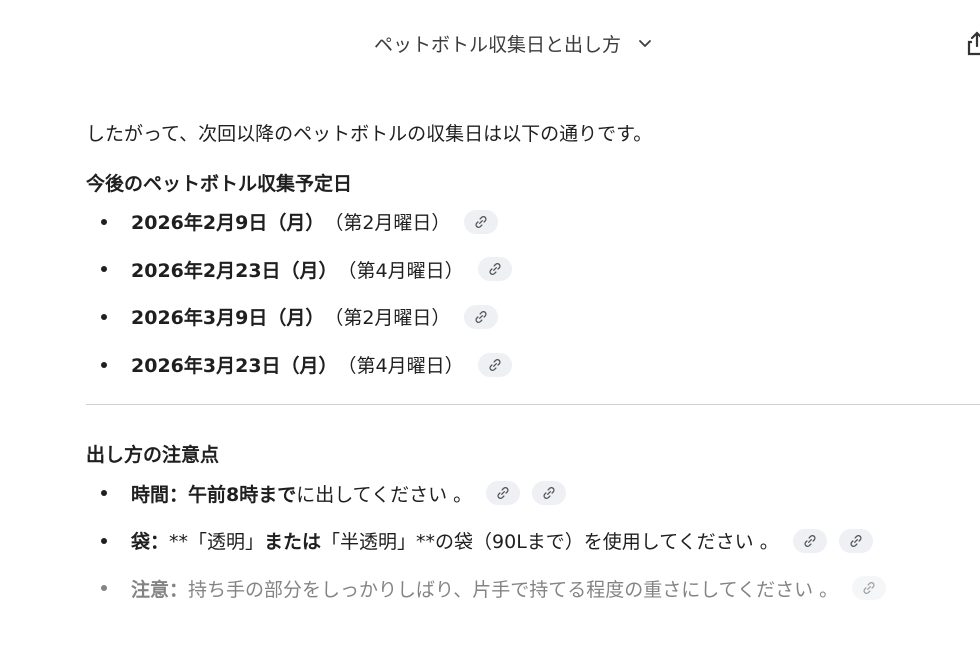 The height and width of the screenshot is (652, 980). Describe the element at coordinates (160, 494) in the screenshot. I see `tip-label: 時間：` at that location.